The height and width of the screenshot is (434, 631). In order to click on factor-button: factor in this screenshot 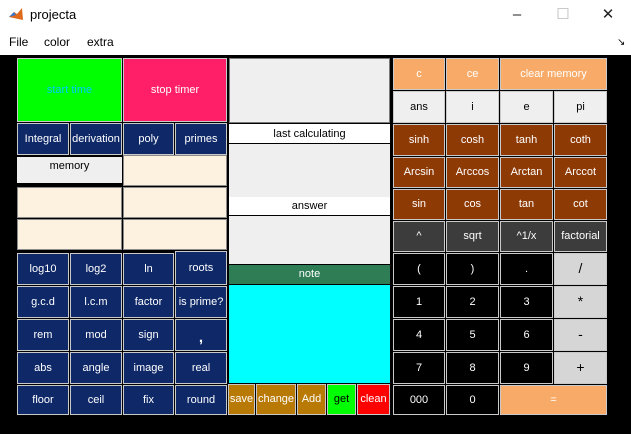, I will do `click(148, 302)`.